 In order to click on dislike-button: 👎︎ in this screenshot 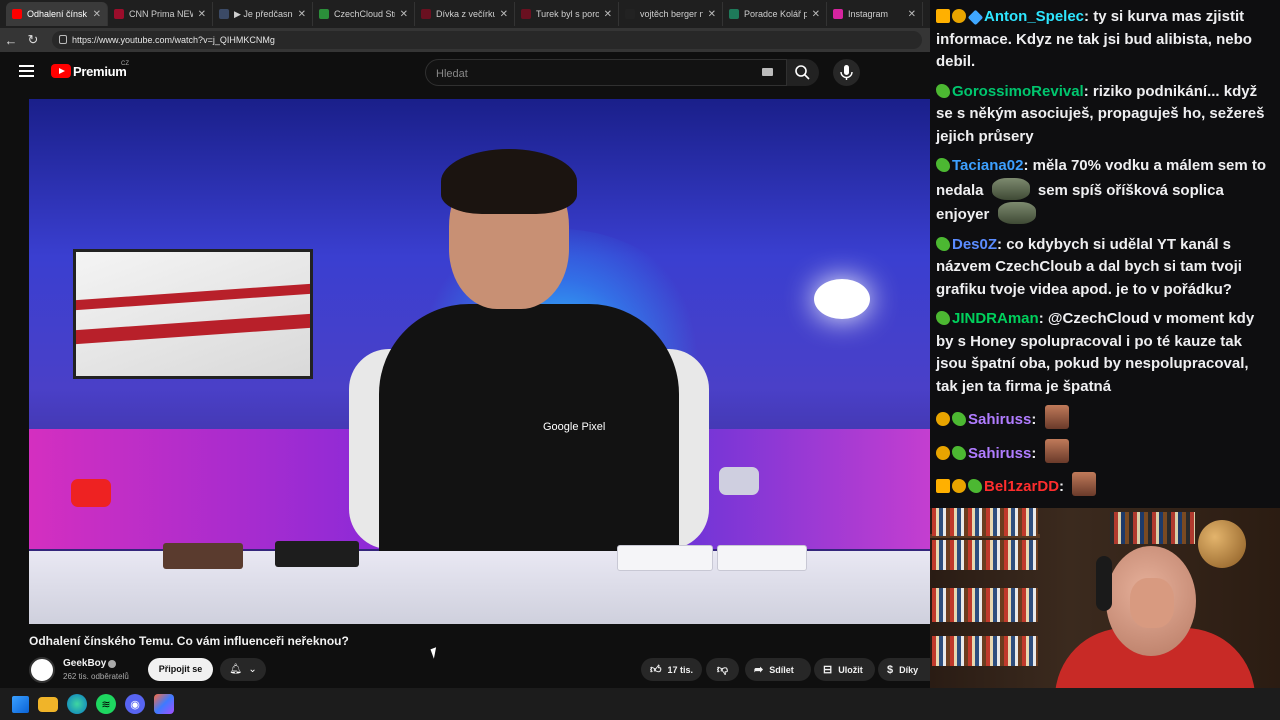, I will do `click(722, 669)`.